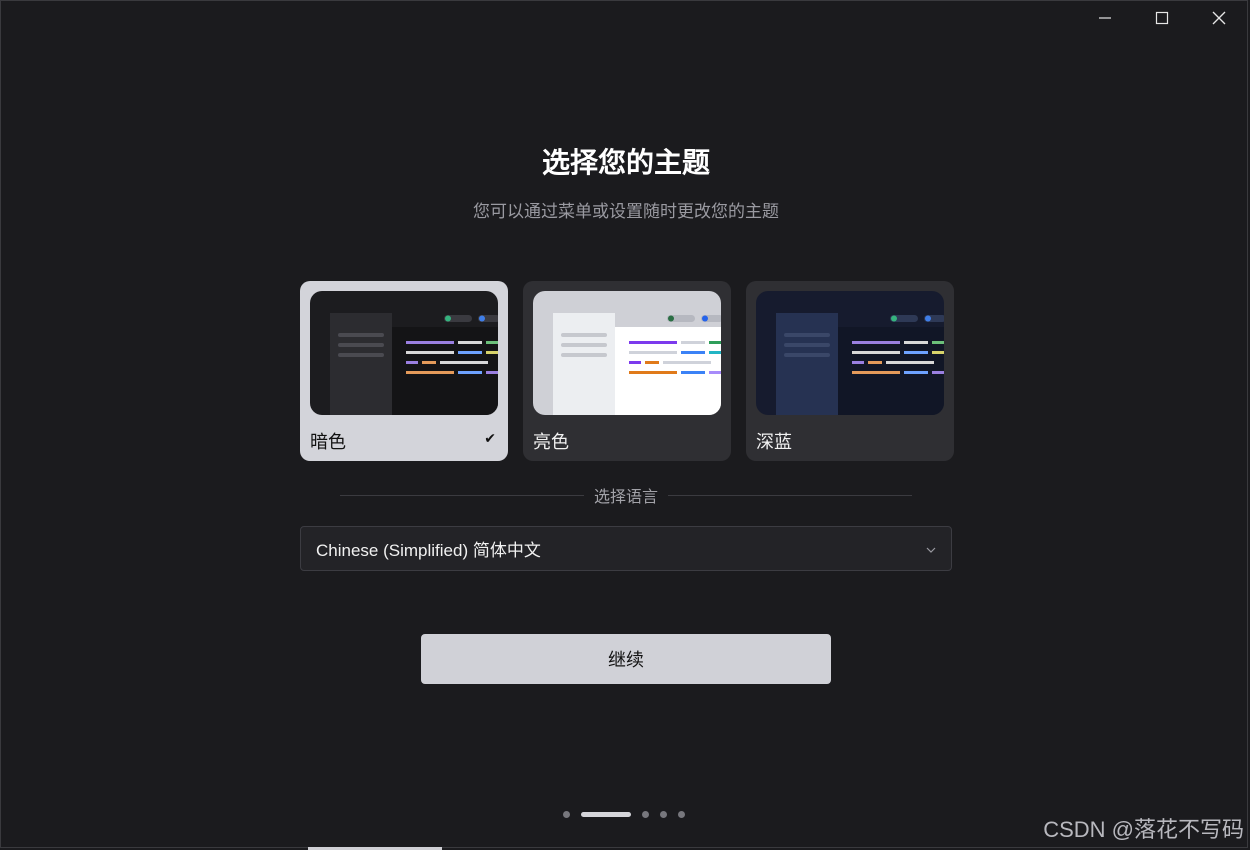 The image size is (1250, 850). Describe the element at coordinates (490, 439) in the screenshot. I see `checkmark-icon: ✔` at that location.